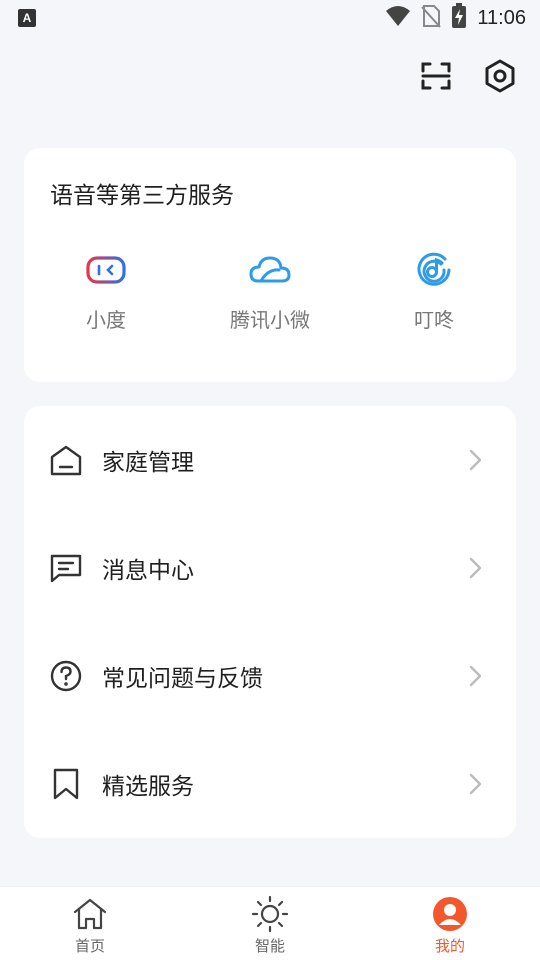 The image size is (540, 960). Describe the element at coordinates (431, 18) in the screenshot. I see `no-sim-icon` at that location.